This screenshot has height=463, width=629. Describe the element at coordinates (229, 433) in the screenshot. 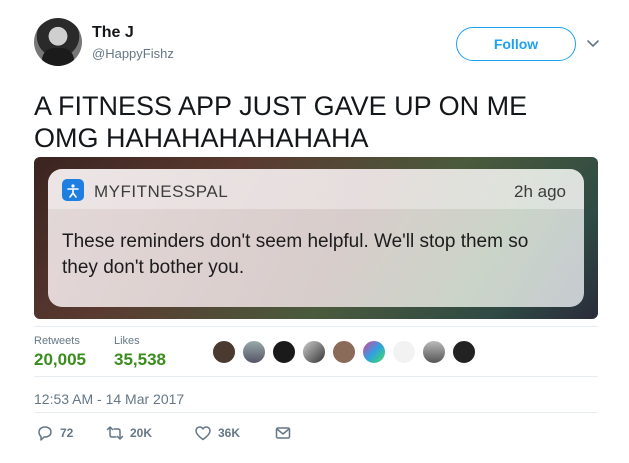

I see `like-count: 36K` at that location.